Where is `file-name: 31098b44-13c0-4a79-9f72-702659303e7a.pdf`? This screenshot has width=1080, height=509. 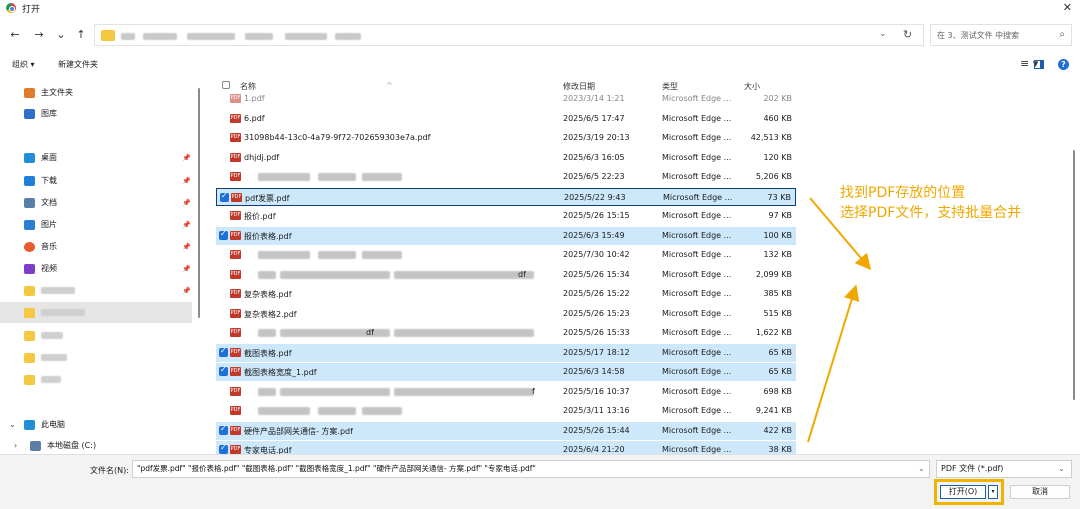
file-name: 31098b44-13c0-4a79-9f72-702659303e7a.pdf is located at coordinates (337, 137).